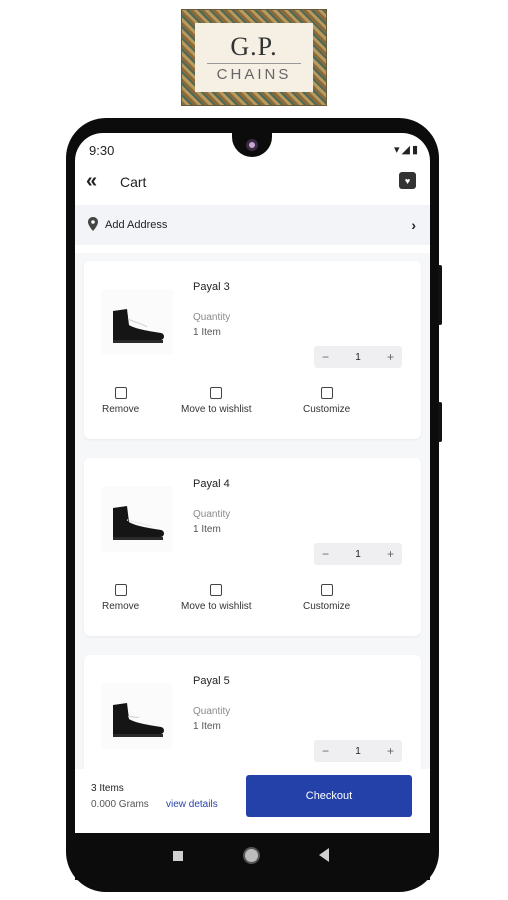  I want to click on view-details-link: view details, so click(192, 804).